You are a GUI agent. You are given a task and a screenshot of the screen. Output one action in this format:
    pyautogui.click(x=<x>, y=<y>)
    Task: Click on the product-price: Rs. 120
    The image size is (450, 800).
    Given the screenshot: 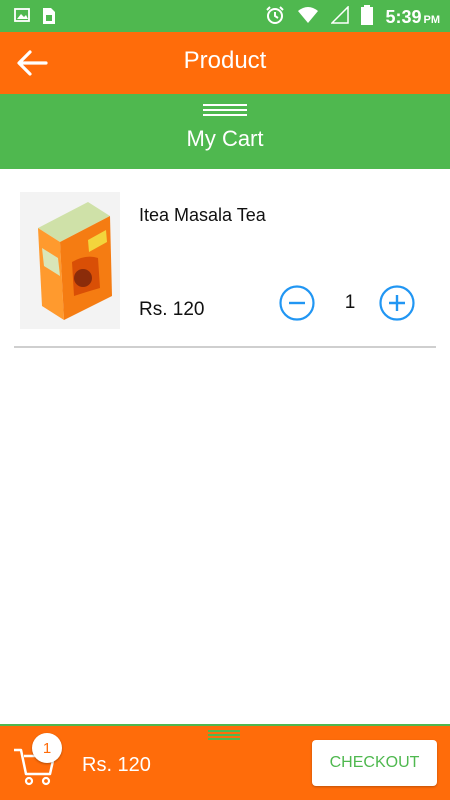 What is the action you would take?
    pyautogui.click(x=172, y=309)
    